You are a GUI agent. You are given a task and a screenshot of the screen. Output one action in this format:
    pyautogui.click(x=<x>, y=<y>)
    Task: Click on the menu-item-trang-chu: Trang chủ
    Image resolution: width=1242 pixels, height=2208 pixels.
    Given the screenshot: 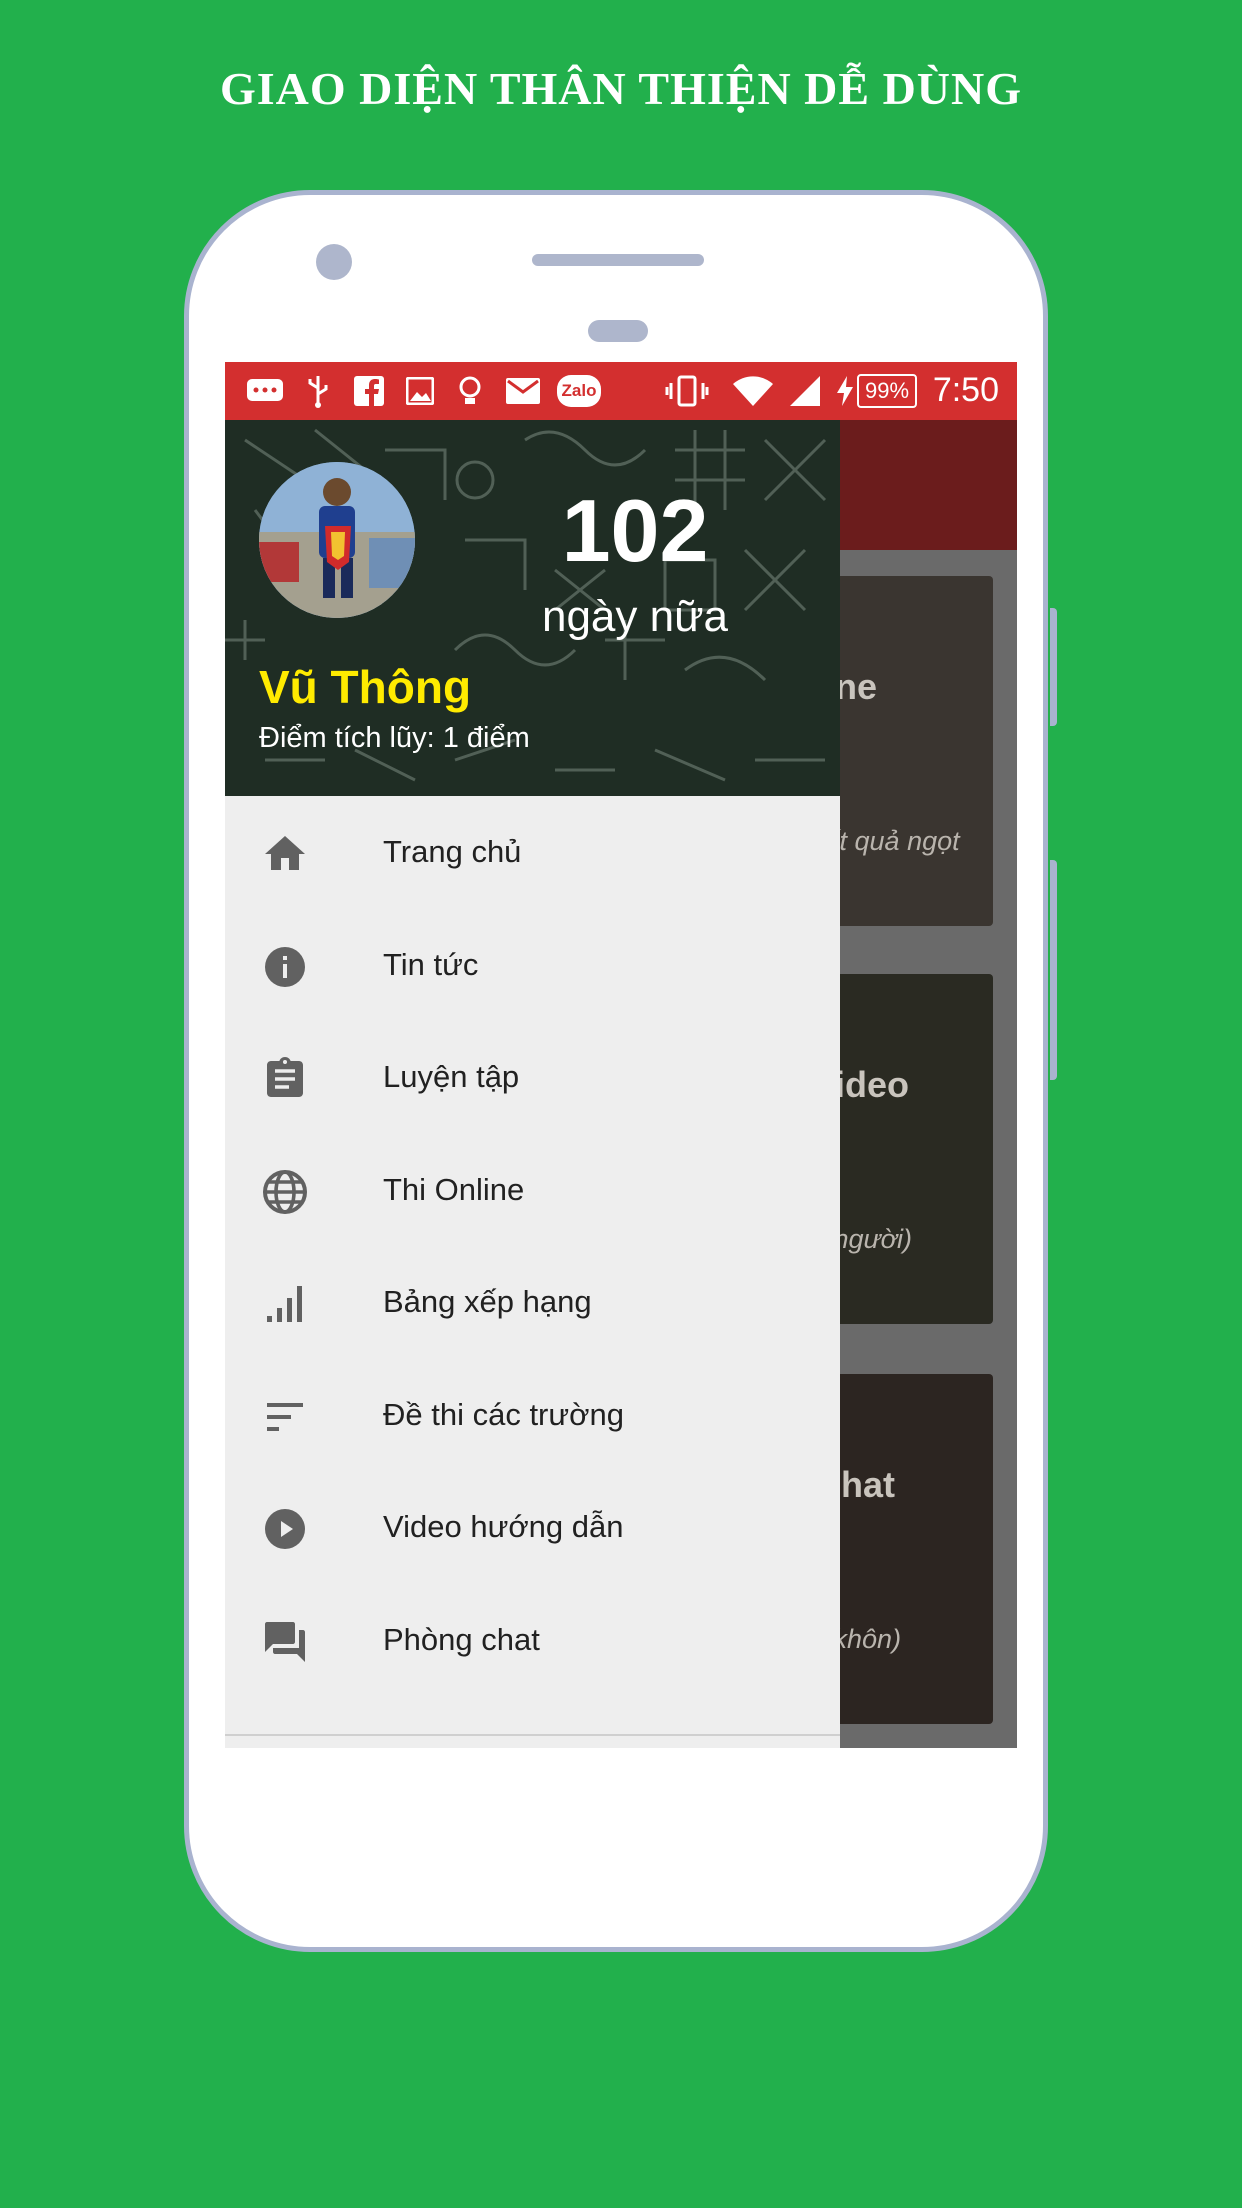 What is the action you would take?
    pyautogui.click(x=532, y=852)
    